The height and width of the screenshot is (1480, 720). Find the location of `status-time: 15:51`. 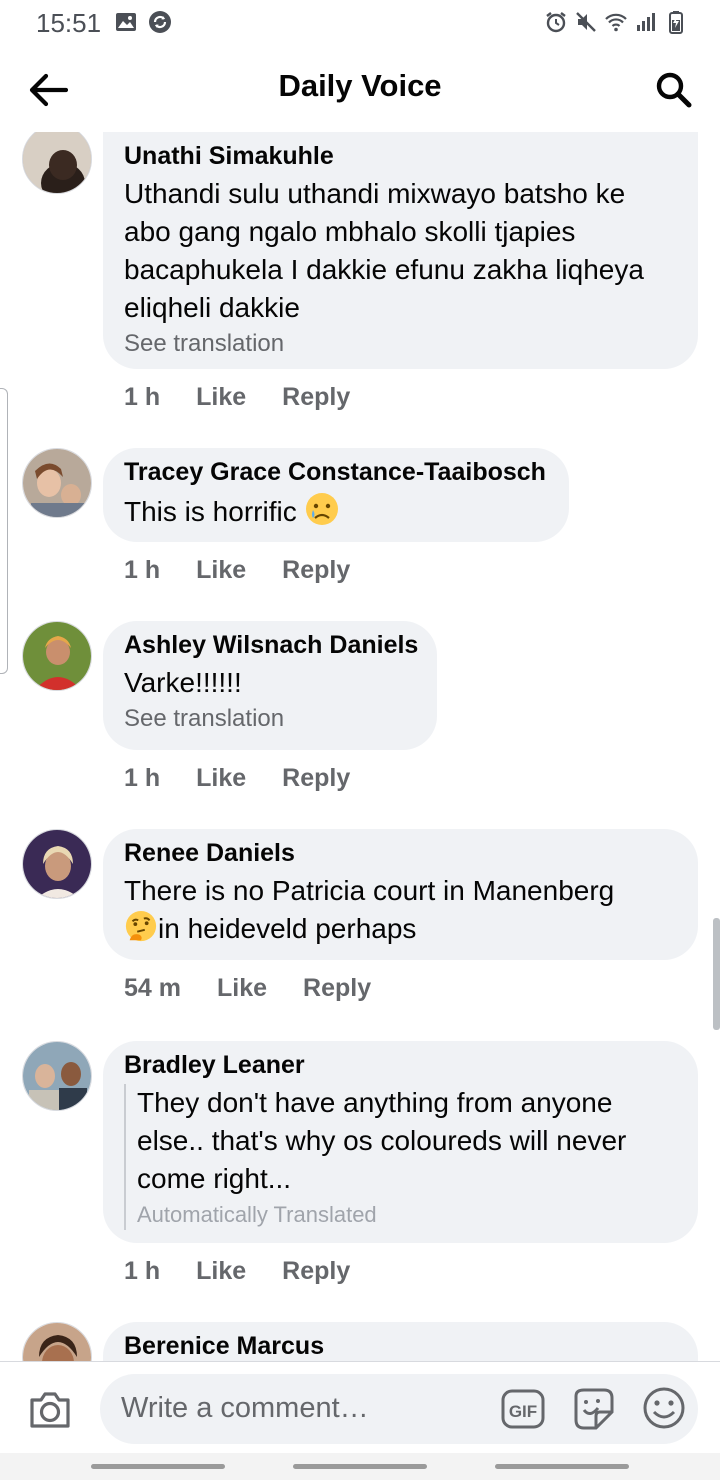

status-time: 15:51 is located at coordinates (69, 23).